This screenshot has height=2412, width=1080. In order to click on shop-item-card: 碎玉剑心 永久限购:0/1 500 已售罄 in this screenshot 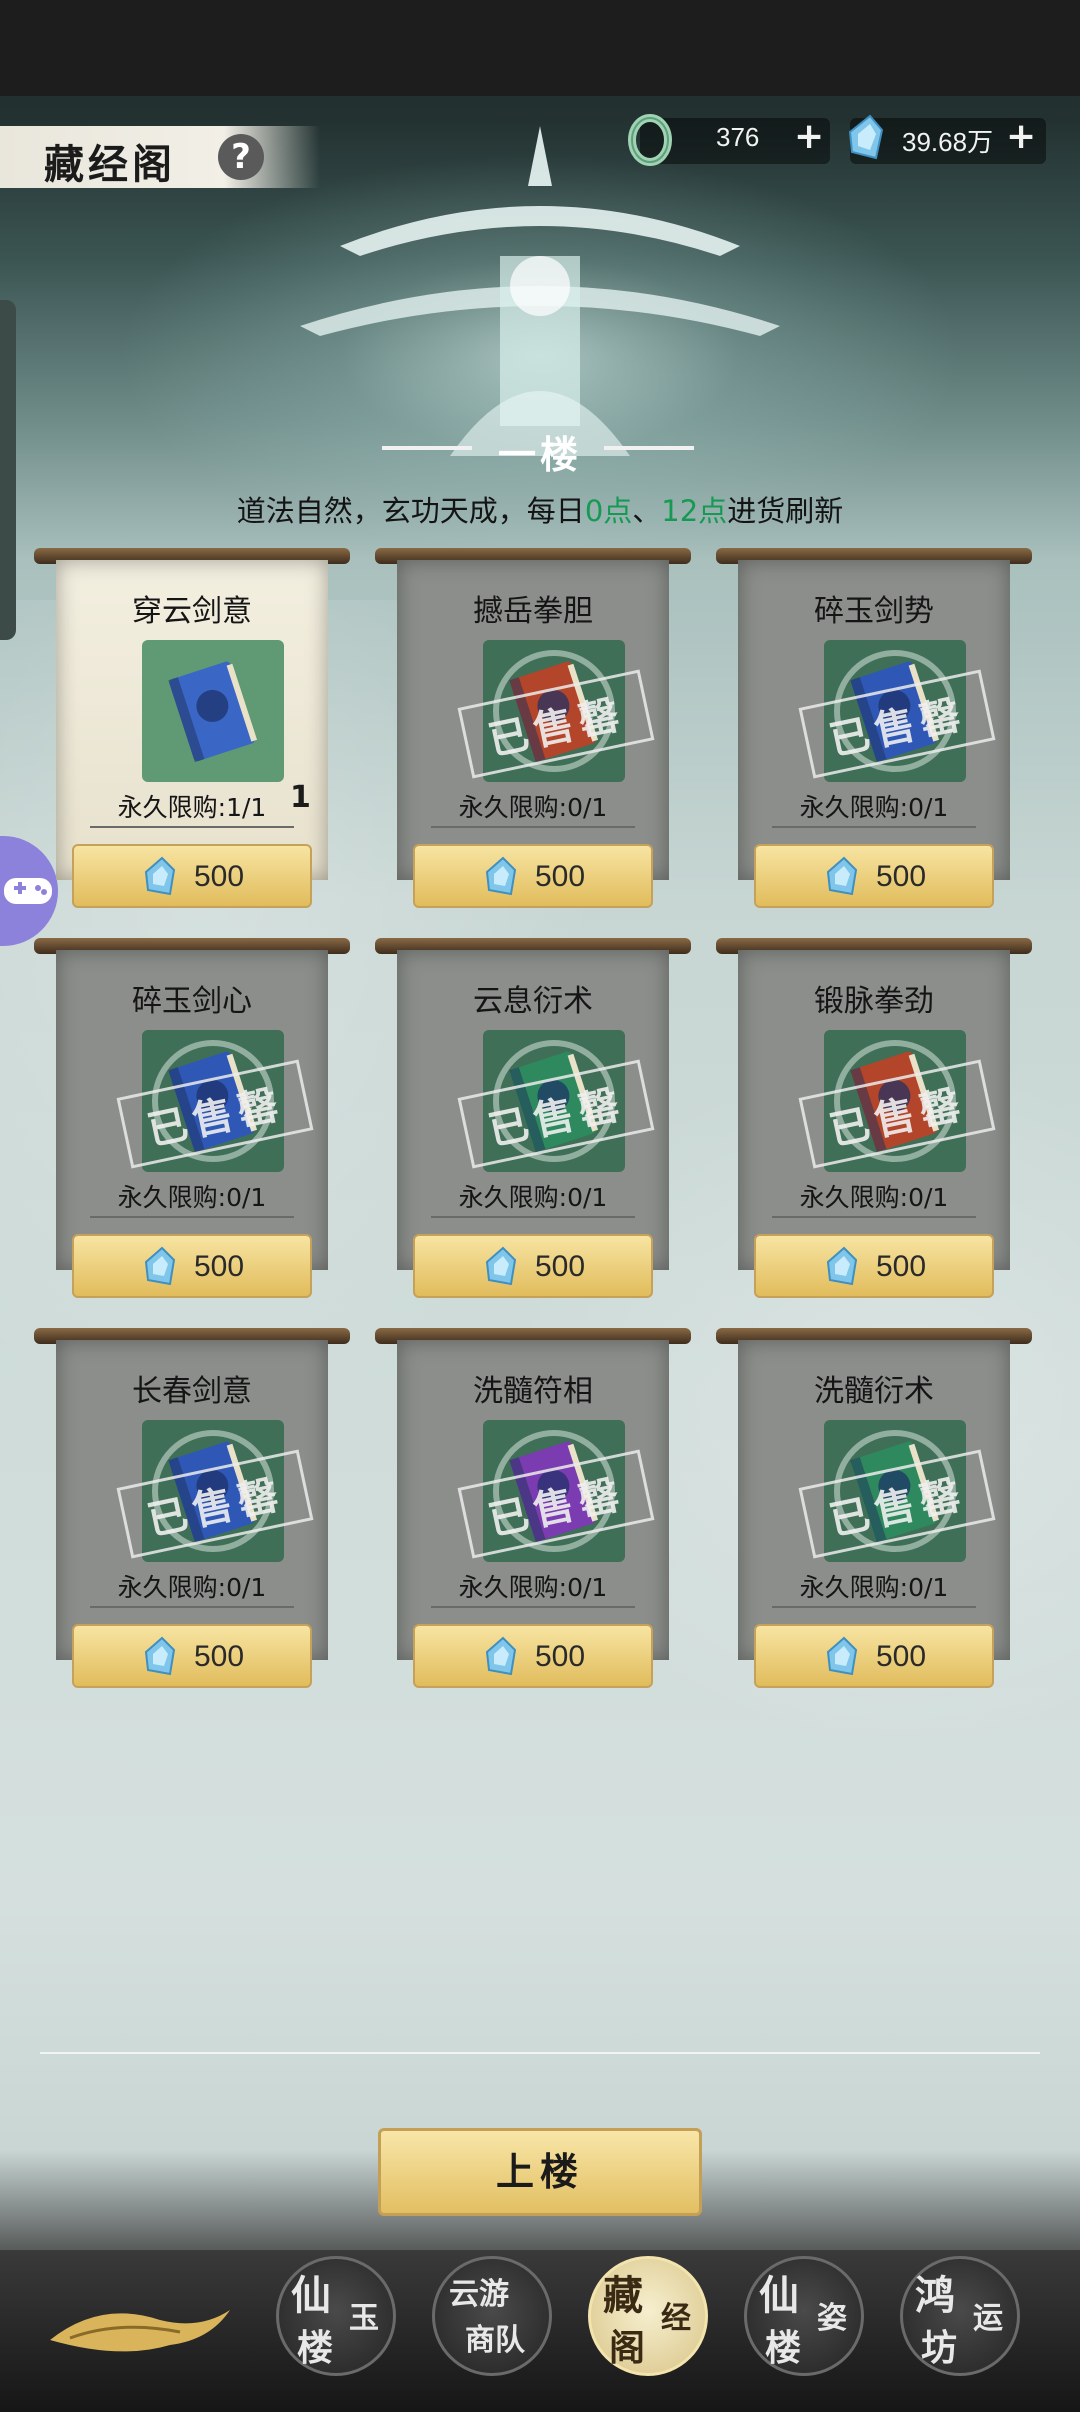, I will do `click(192, 1118)`.